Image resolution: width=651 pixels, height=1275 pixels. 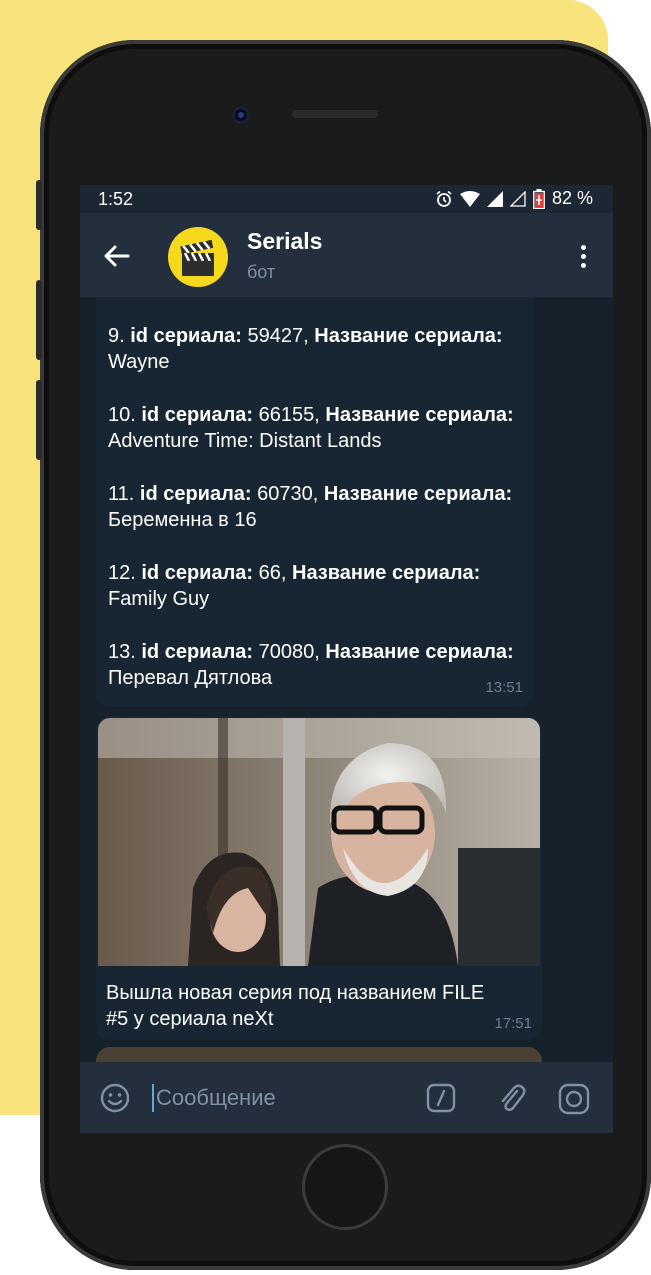 I want to click on signal-empty-icon, so click(x=517, y=198).